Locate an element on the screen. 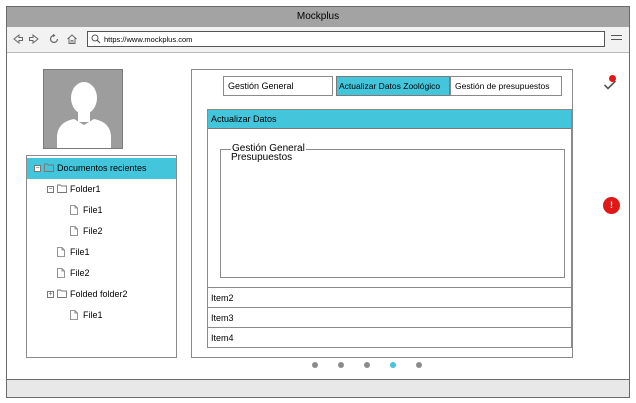 This screenshot has height=403, width=636. list-item: Item2 is located at coordinates (389, 297).